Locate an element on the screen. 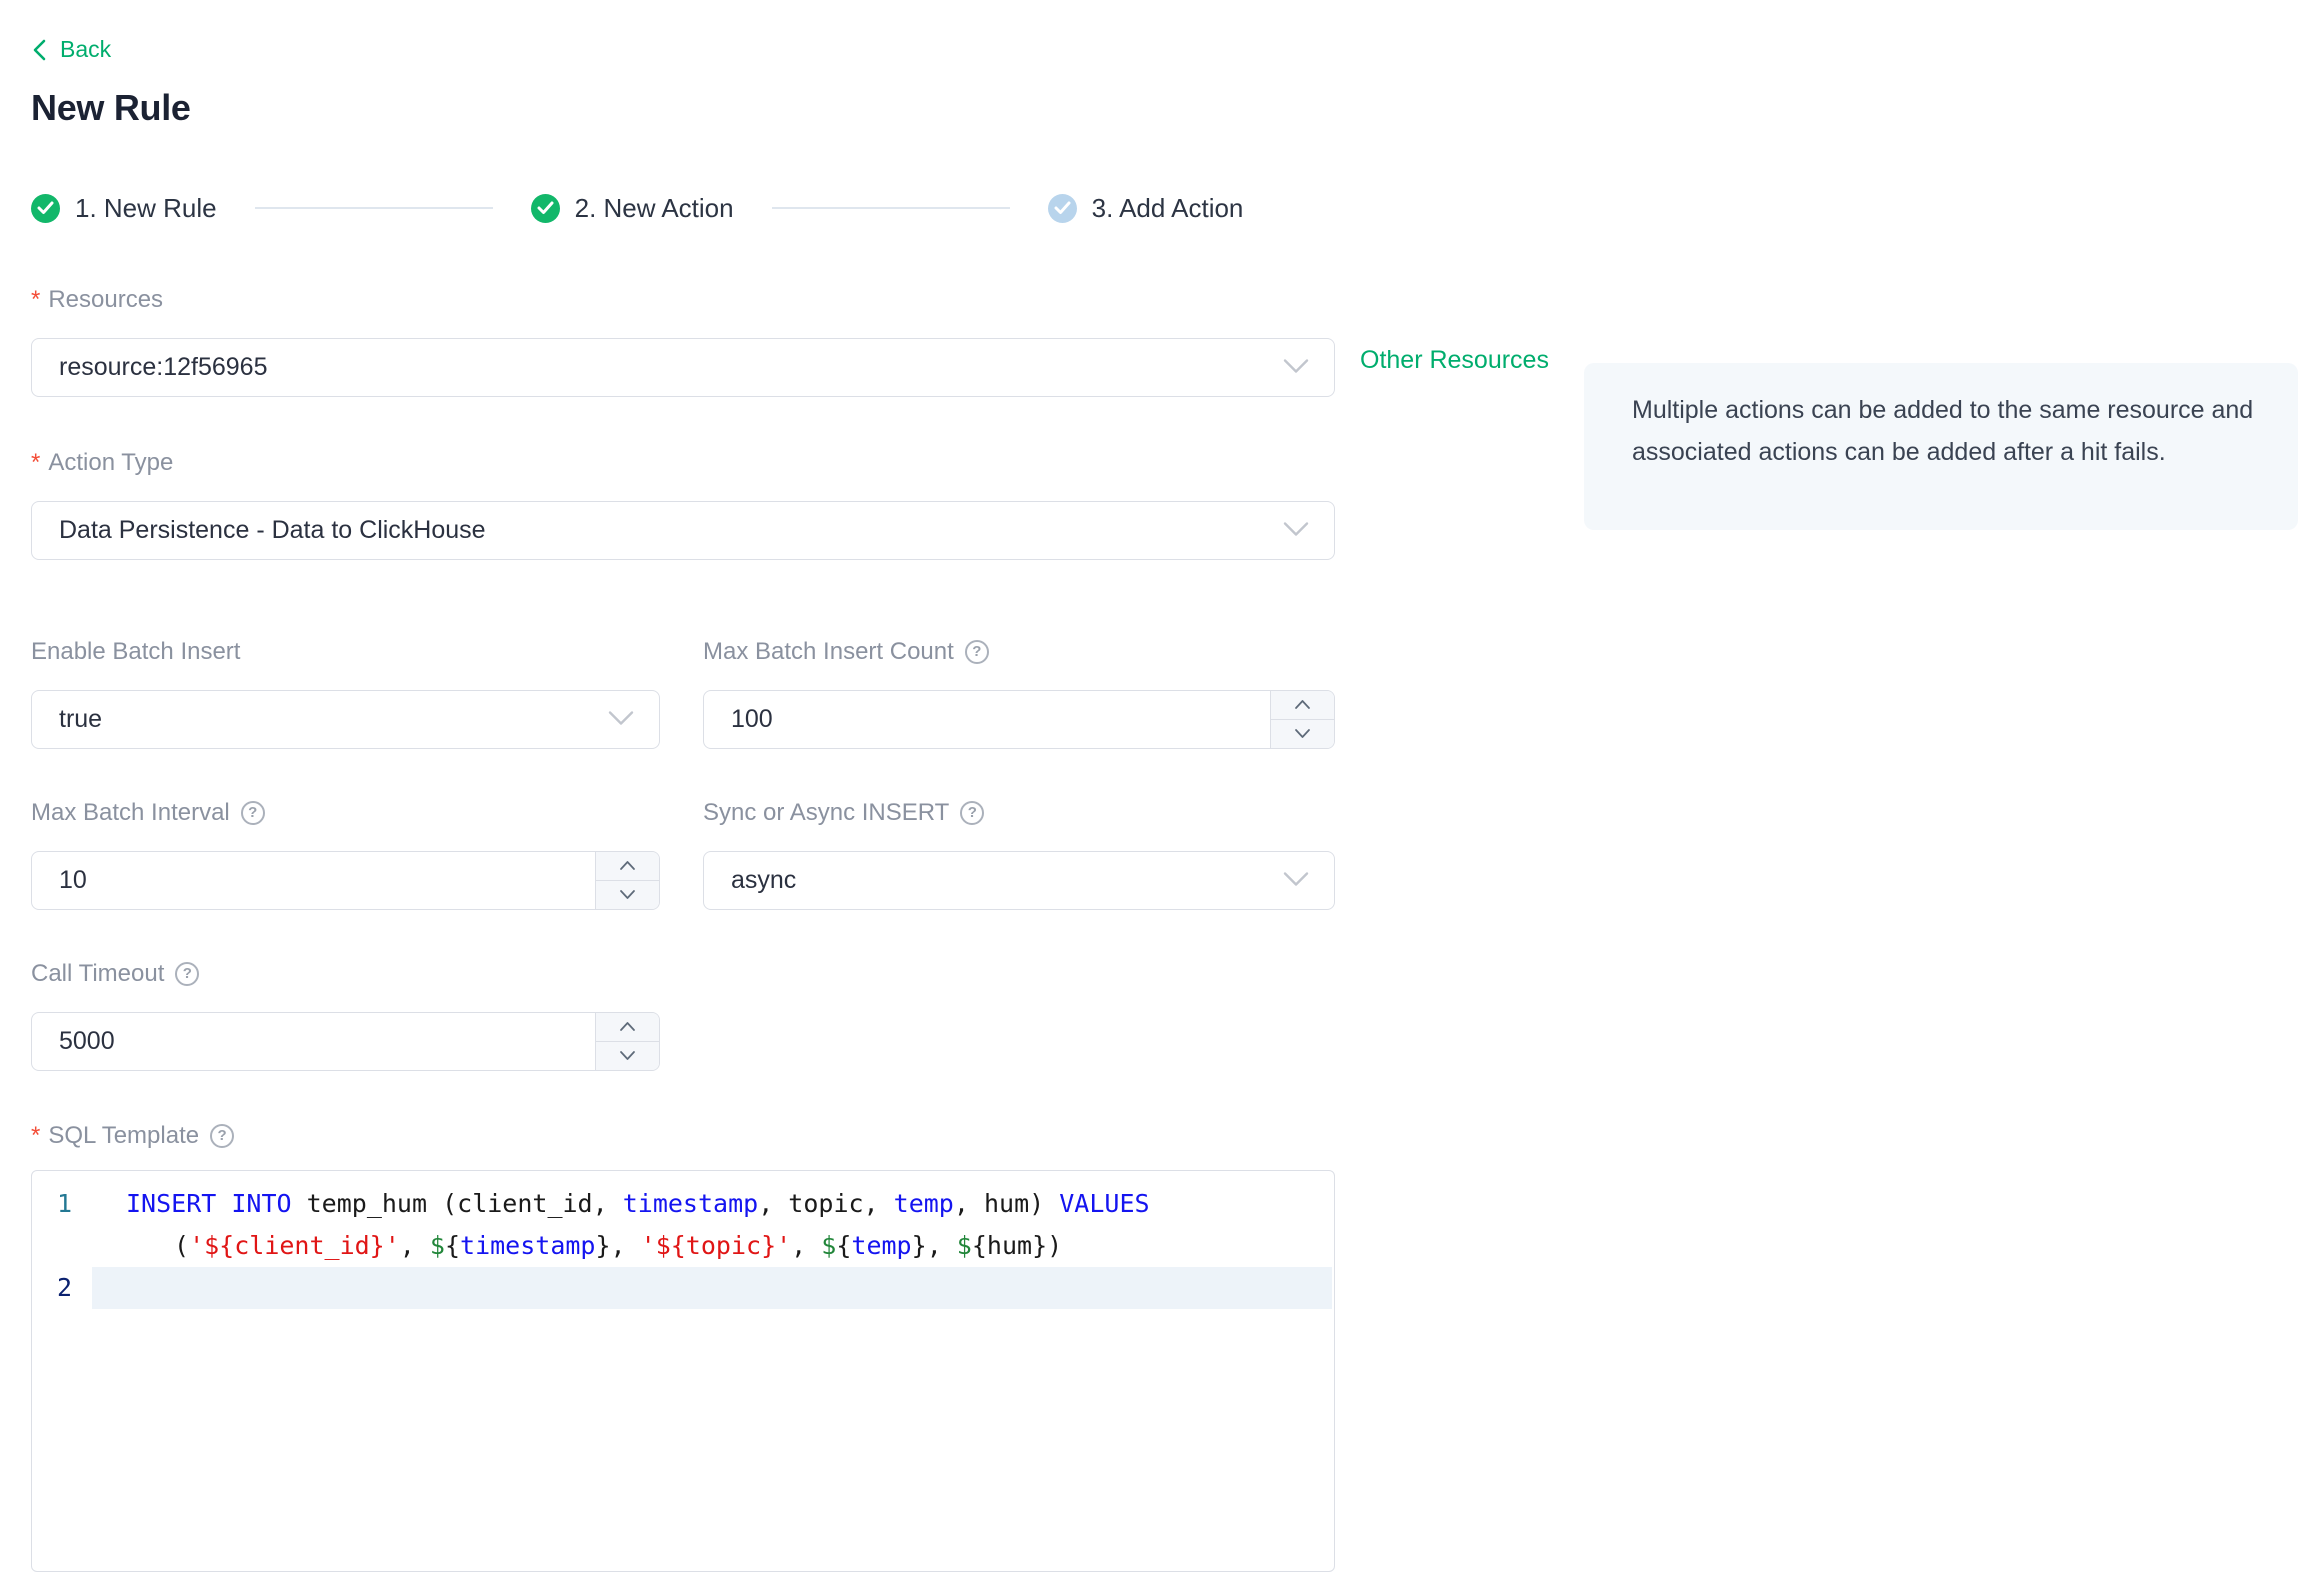  call-timeout-input is located at coordinates (320, 1041).